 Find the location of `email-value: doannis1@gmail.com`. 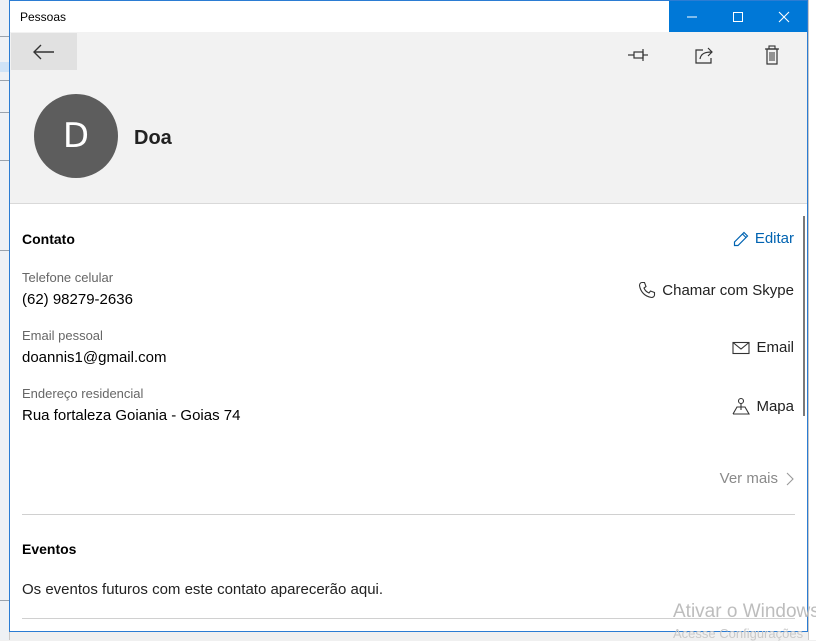

email-value: doannis1@gmail.com is located at coordinates (94, 357).